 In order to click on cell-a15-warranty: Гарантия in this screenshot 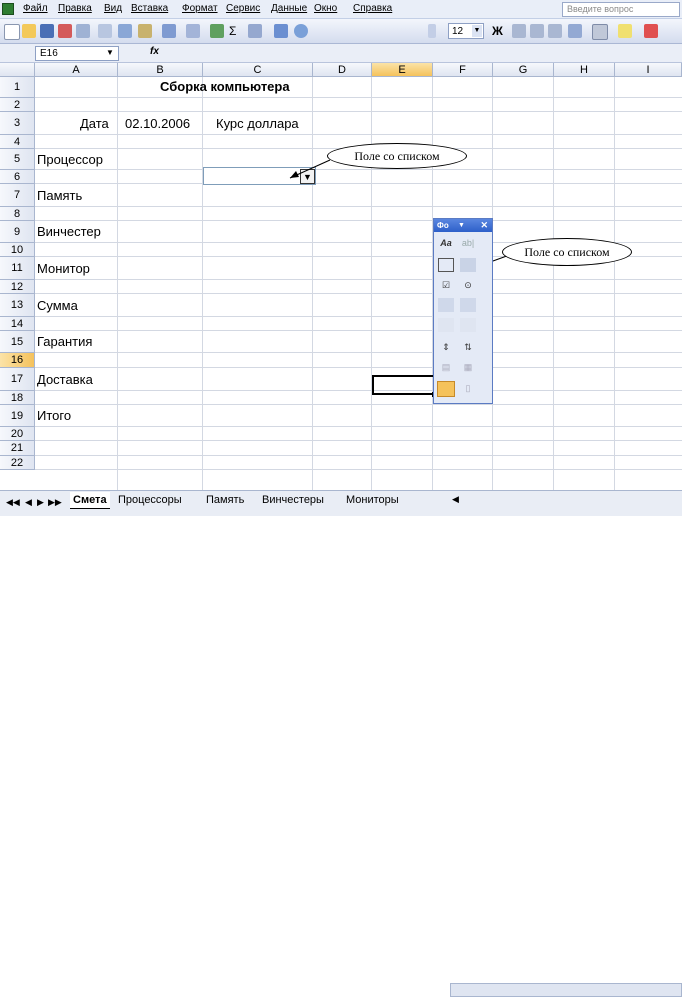, I will do `click(64, 341)`.